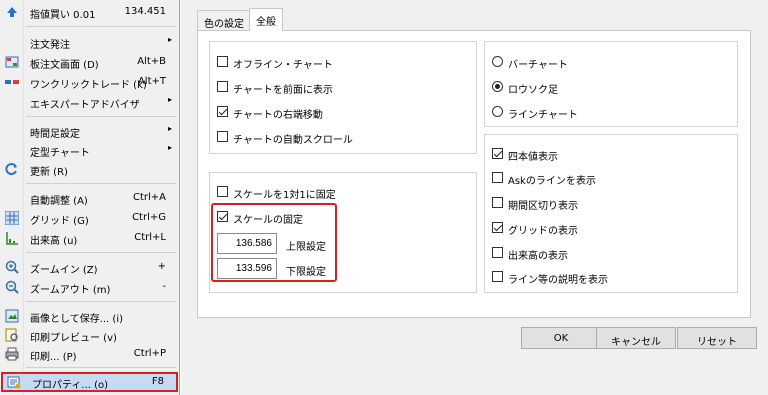 Image resolution: width=768 pixels, height=395 pixels. Describe the element at coordinates (266, 19) in the screenshot. I see `tab-general: 全般` at that location.